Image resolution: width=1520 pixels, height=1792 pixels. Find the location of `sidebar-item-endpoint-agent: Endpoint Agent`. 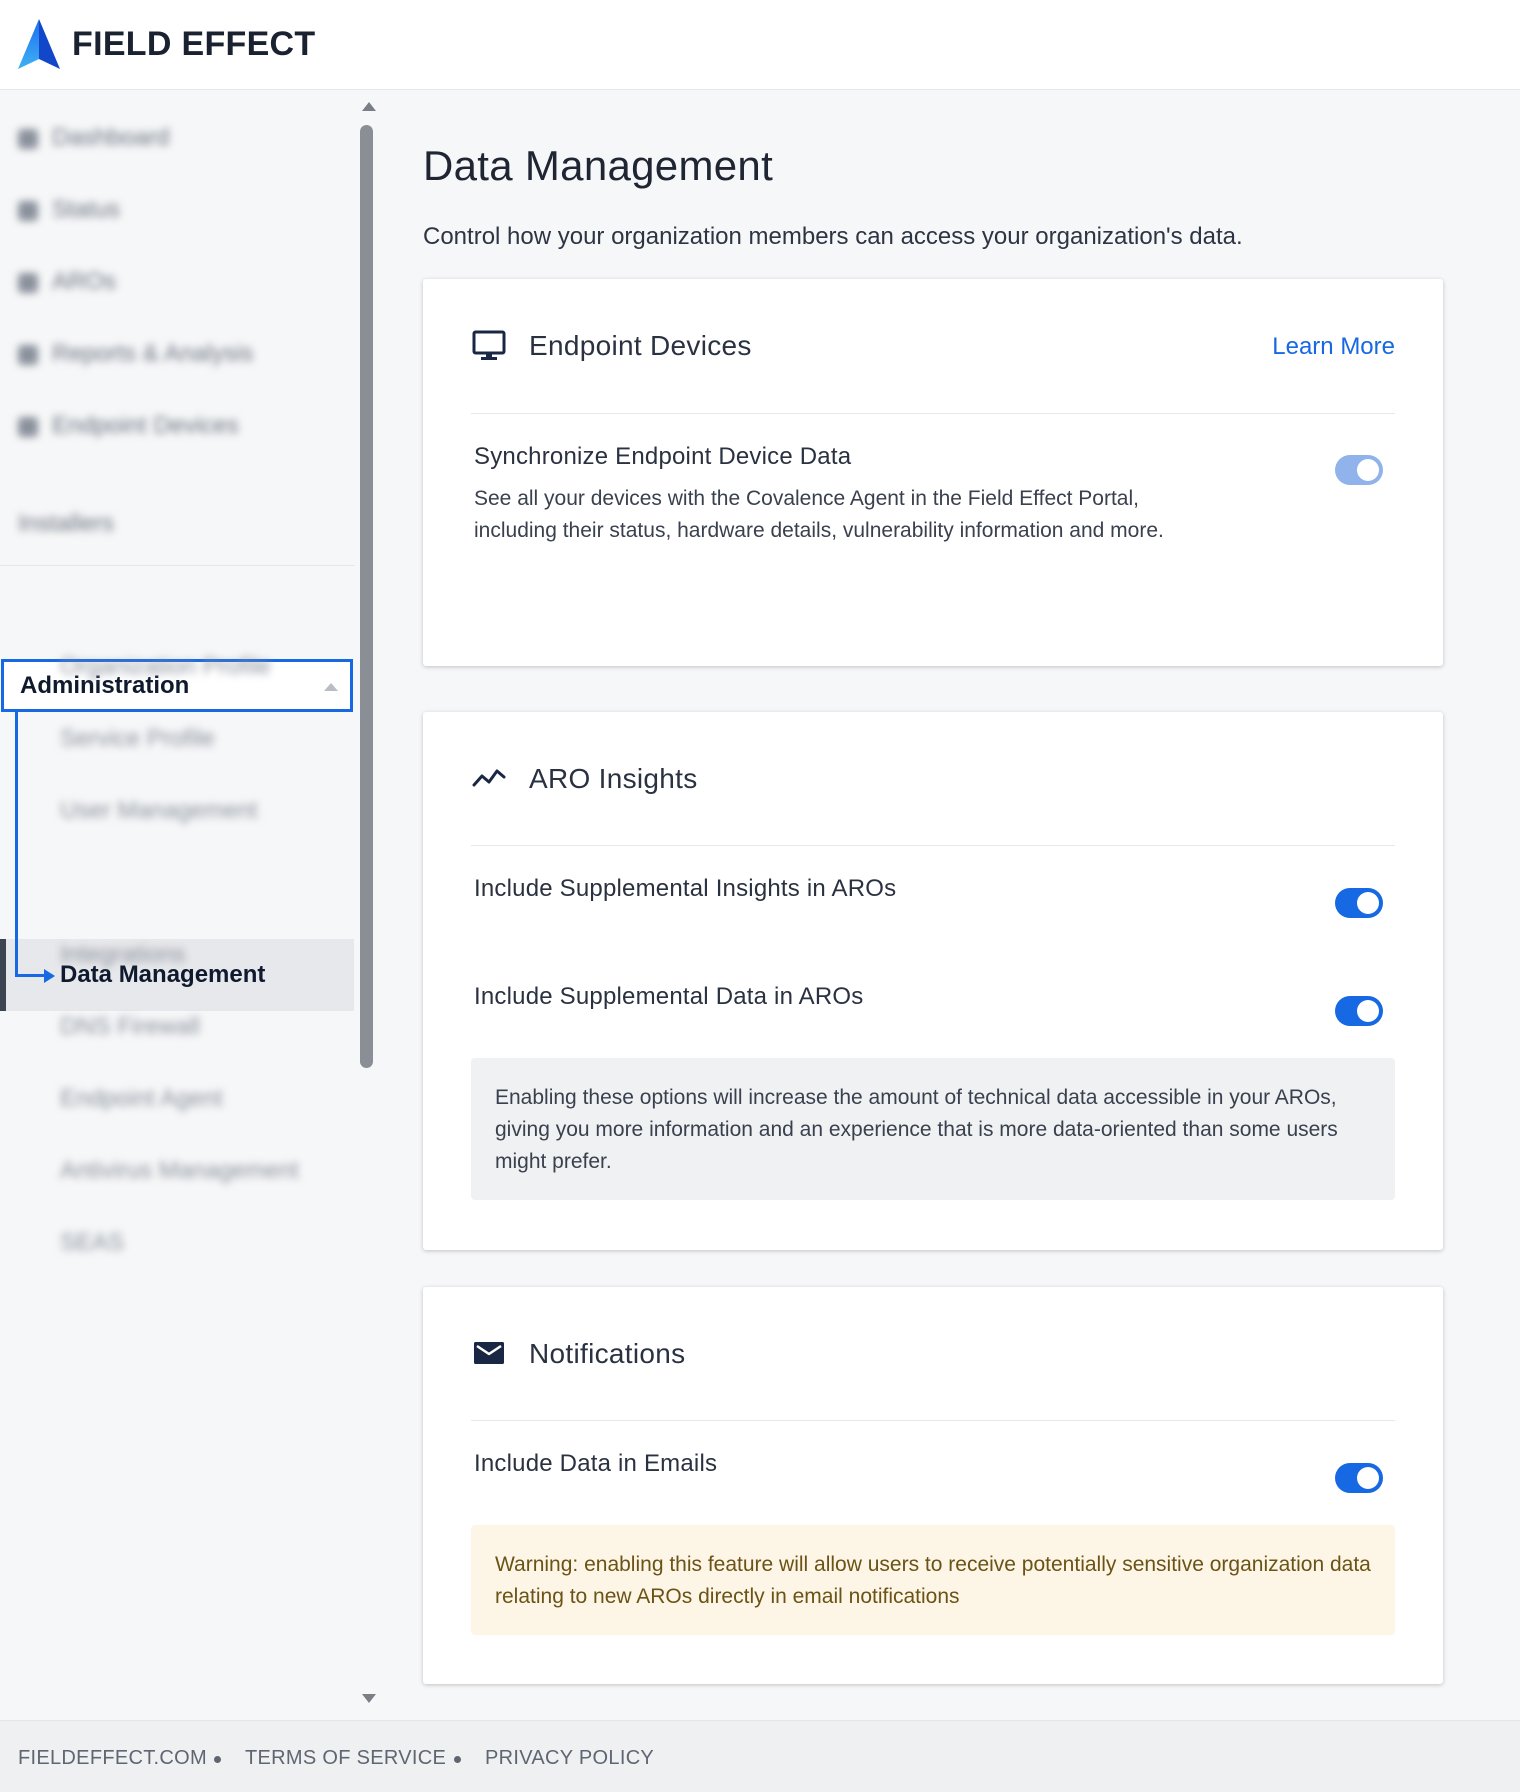

sidebar-item-endpoint-agent: Endpoint Agent is located at coordinates (141, 1099).